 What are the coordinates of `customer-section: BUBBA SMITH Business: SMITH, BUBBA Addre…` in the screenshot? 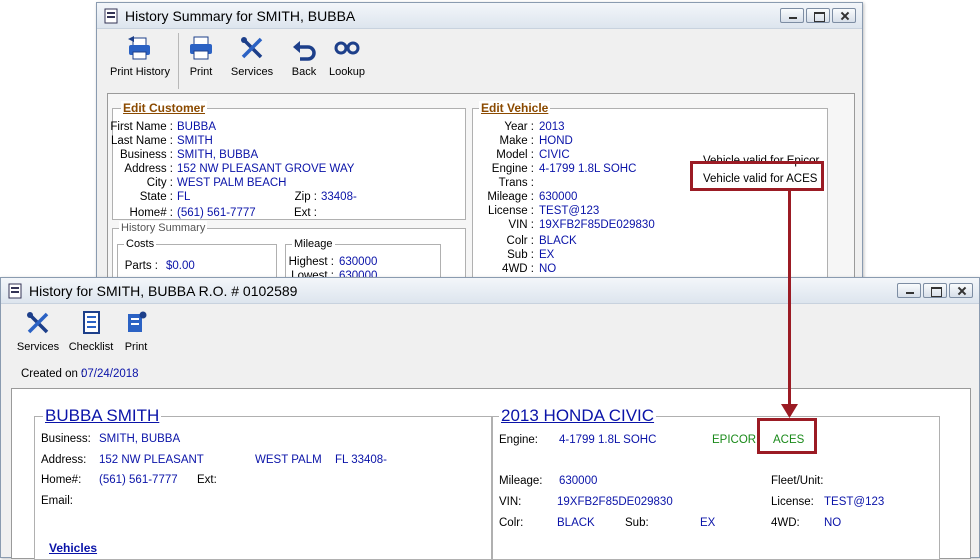 It's located at (263, 483).